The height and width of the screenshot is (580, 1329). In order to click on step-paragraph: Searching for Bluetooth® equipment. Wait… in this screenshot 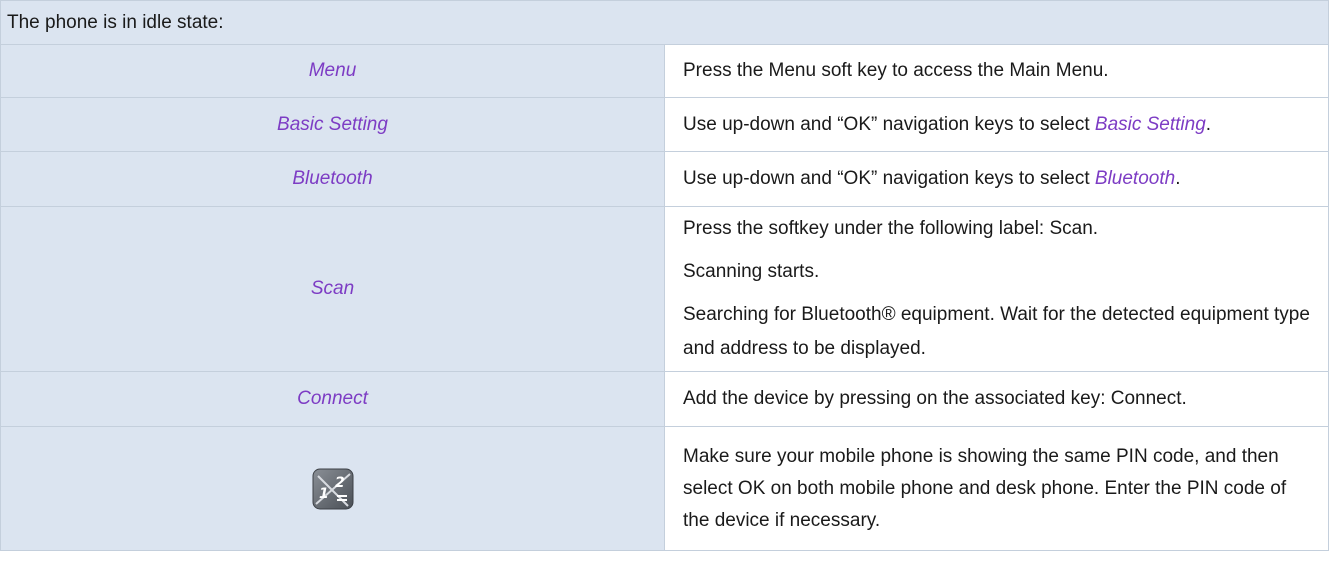, I will do `click(996, 331)`.